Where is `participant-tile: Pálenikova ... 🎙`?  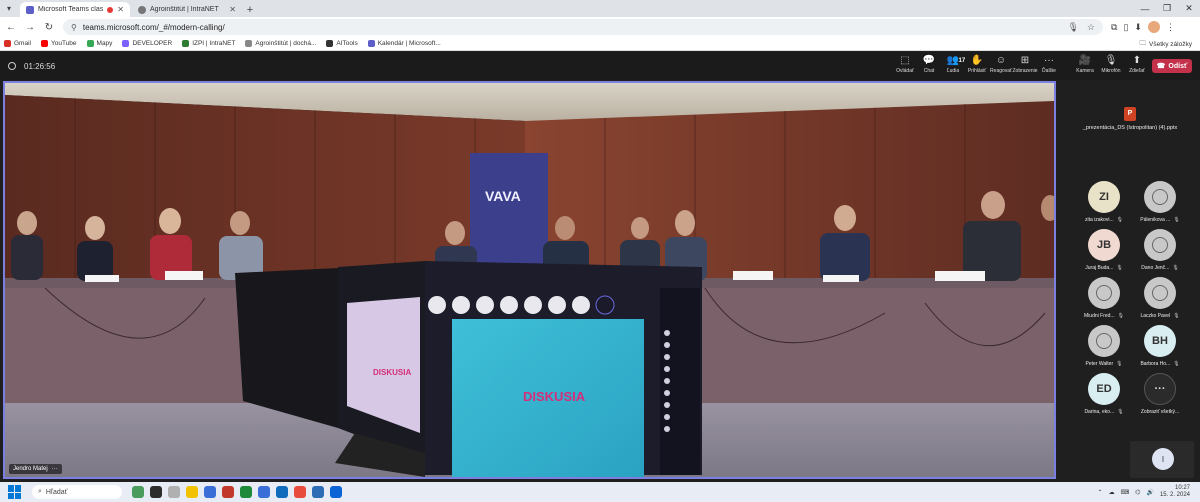 participant-tile: Pálenikova ... 🎙 is located at coordinates (1160, 202).